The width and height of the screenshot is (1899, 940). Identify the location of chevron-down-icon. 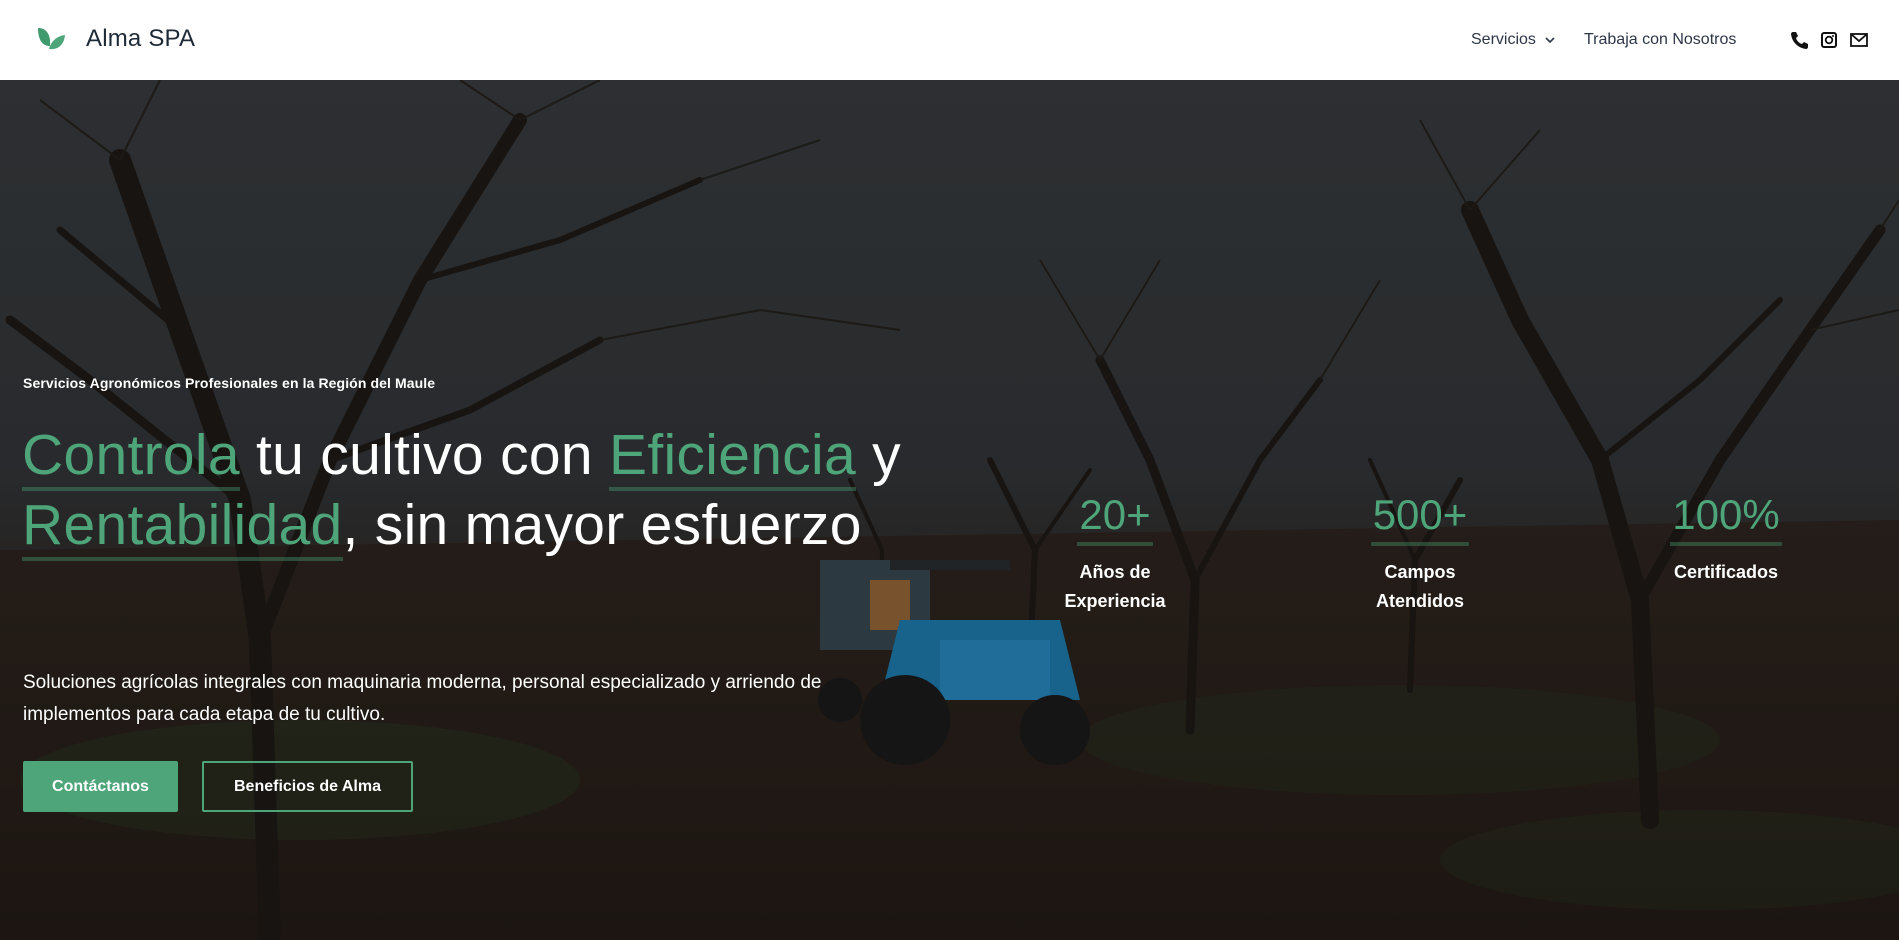
(1550, 40).